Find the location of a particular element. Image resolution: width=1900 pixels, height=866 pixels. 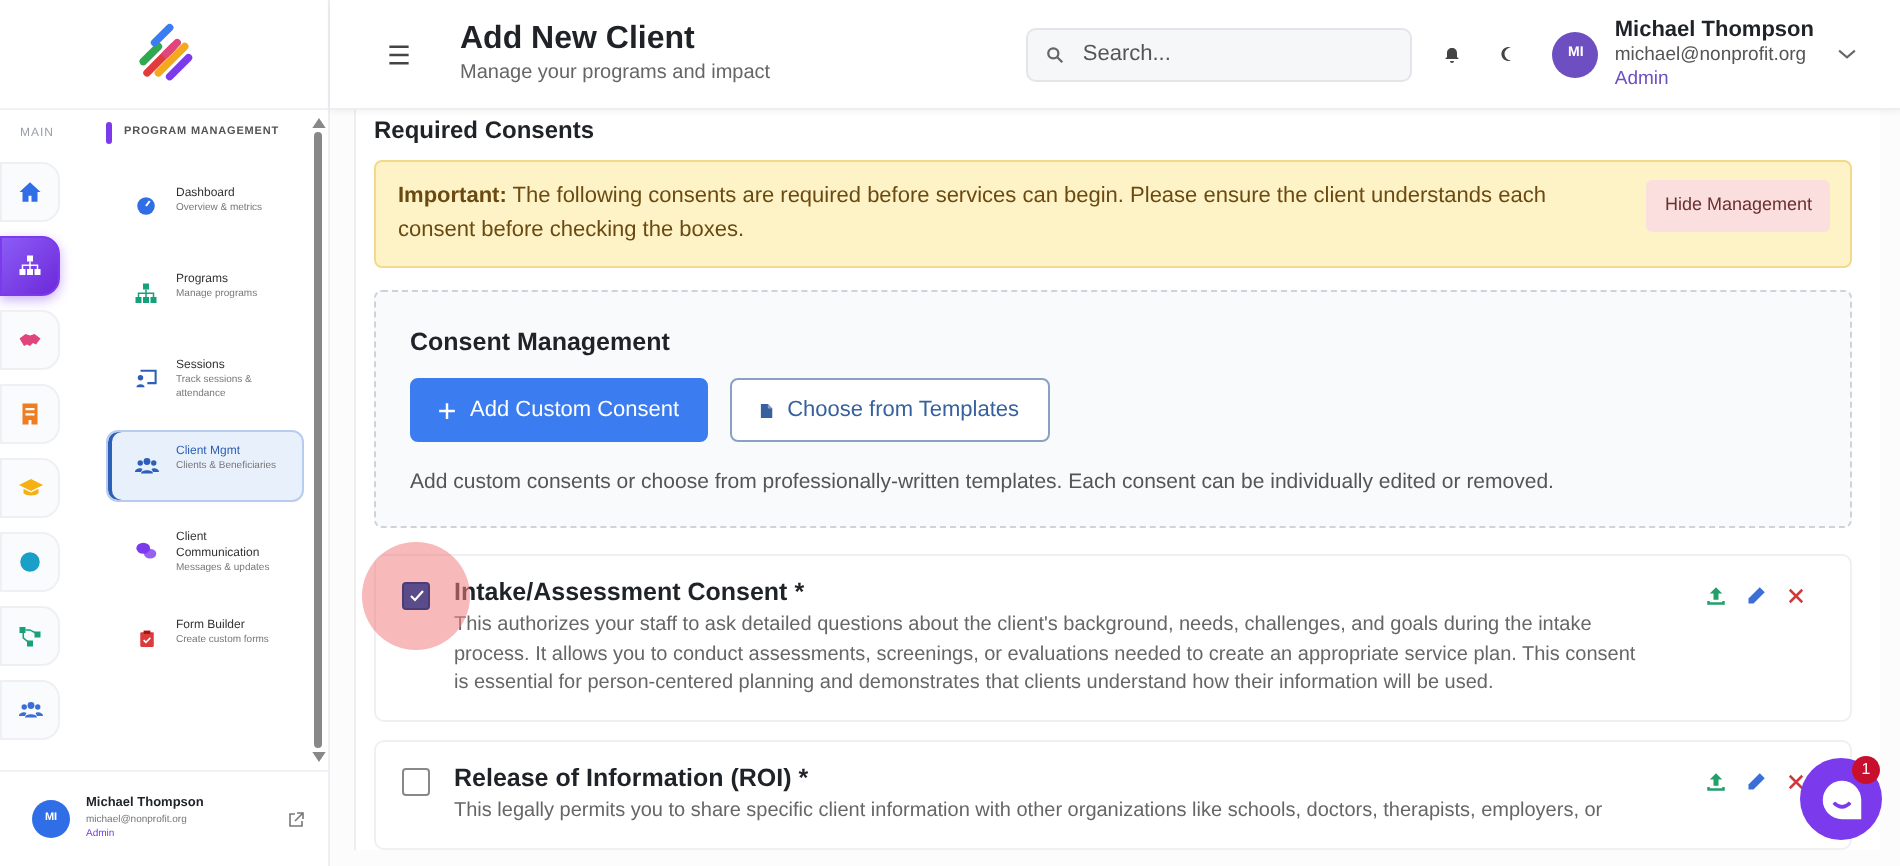

checkmark-icon is located at coordinates (416, 596).